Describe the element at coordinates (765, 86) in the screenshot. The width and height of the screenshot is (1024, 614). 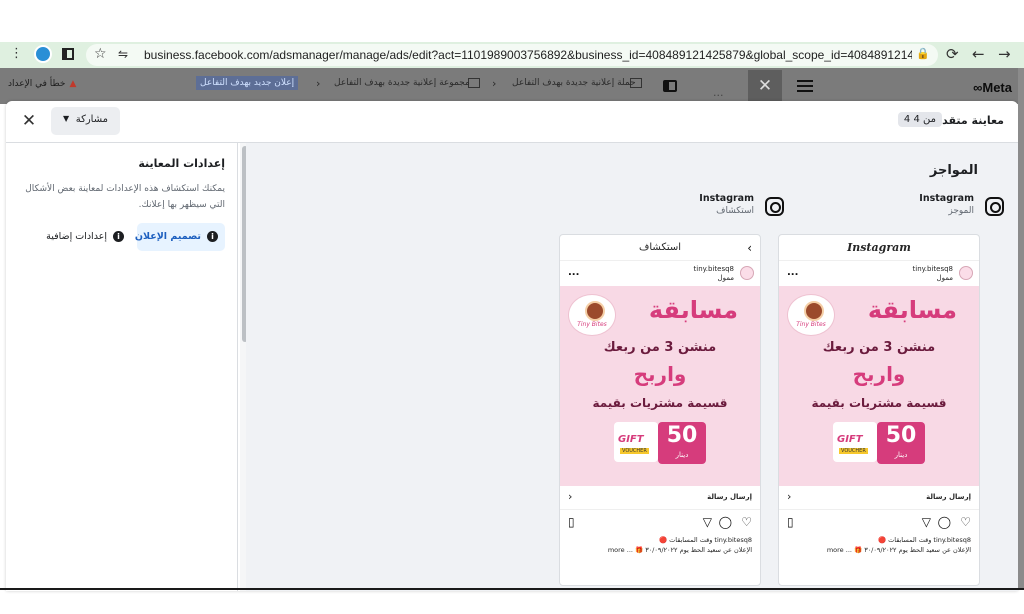
I see `close-editor-button: ✕` at that location.